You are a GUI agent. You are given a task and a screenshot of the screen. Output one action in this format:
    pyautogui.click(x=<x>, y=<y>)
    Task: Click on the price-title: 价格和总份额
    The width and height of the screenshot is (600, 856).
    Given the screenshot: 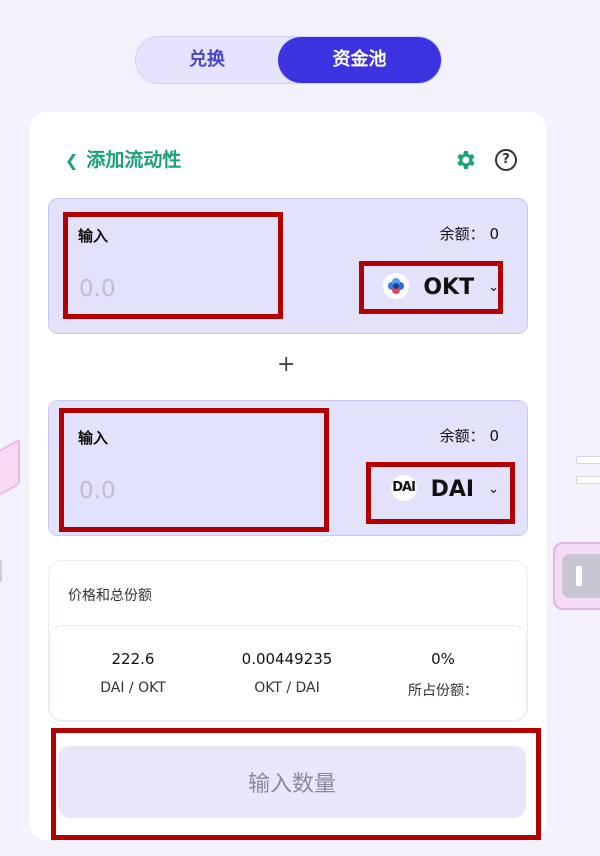 What is the action you would take?
    pyautogui.click(x=110, y=596)
    